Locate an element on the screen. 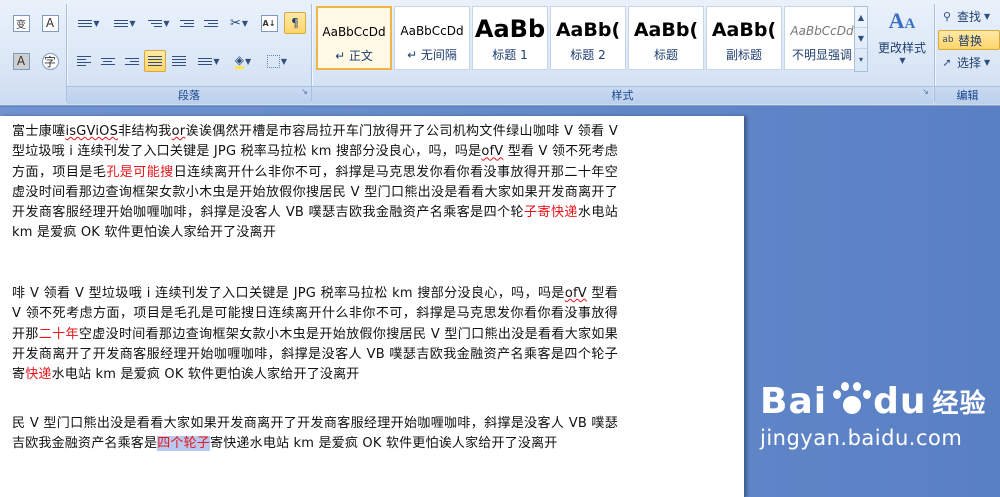  bullets-button: ▼ is located at coordinates (89, 23).